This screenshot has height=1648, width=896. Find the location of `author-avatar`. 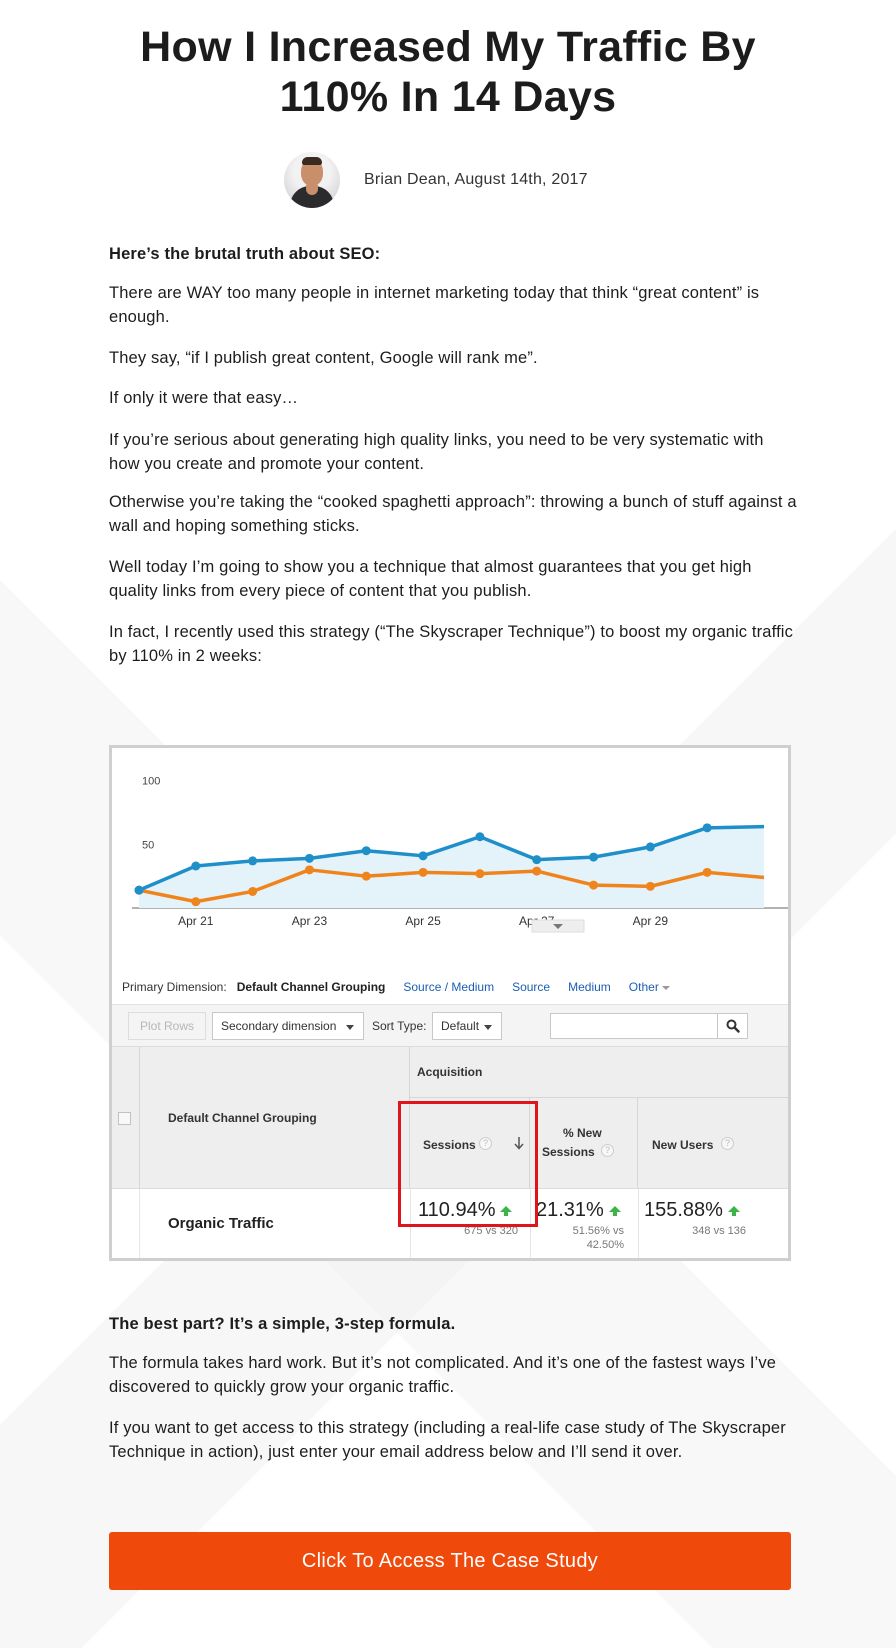

author-avatar is located at coordinates (312, 180).